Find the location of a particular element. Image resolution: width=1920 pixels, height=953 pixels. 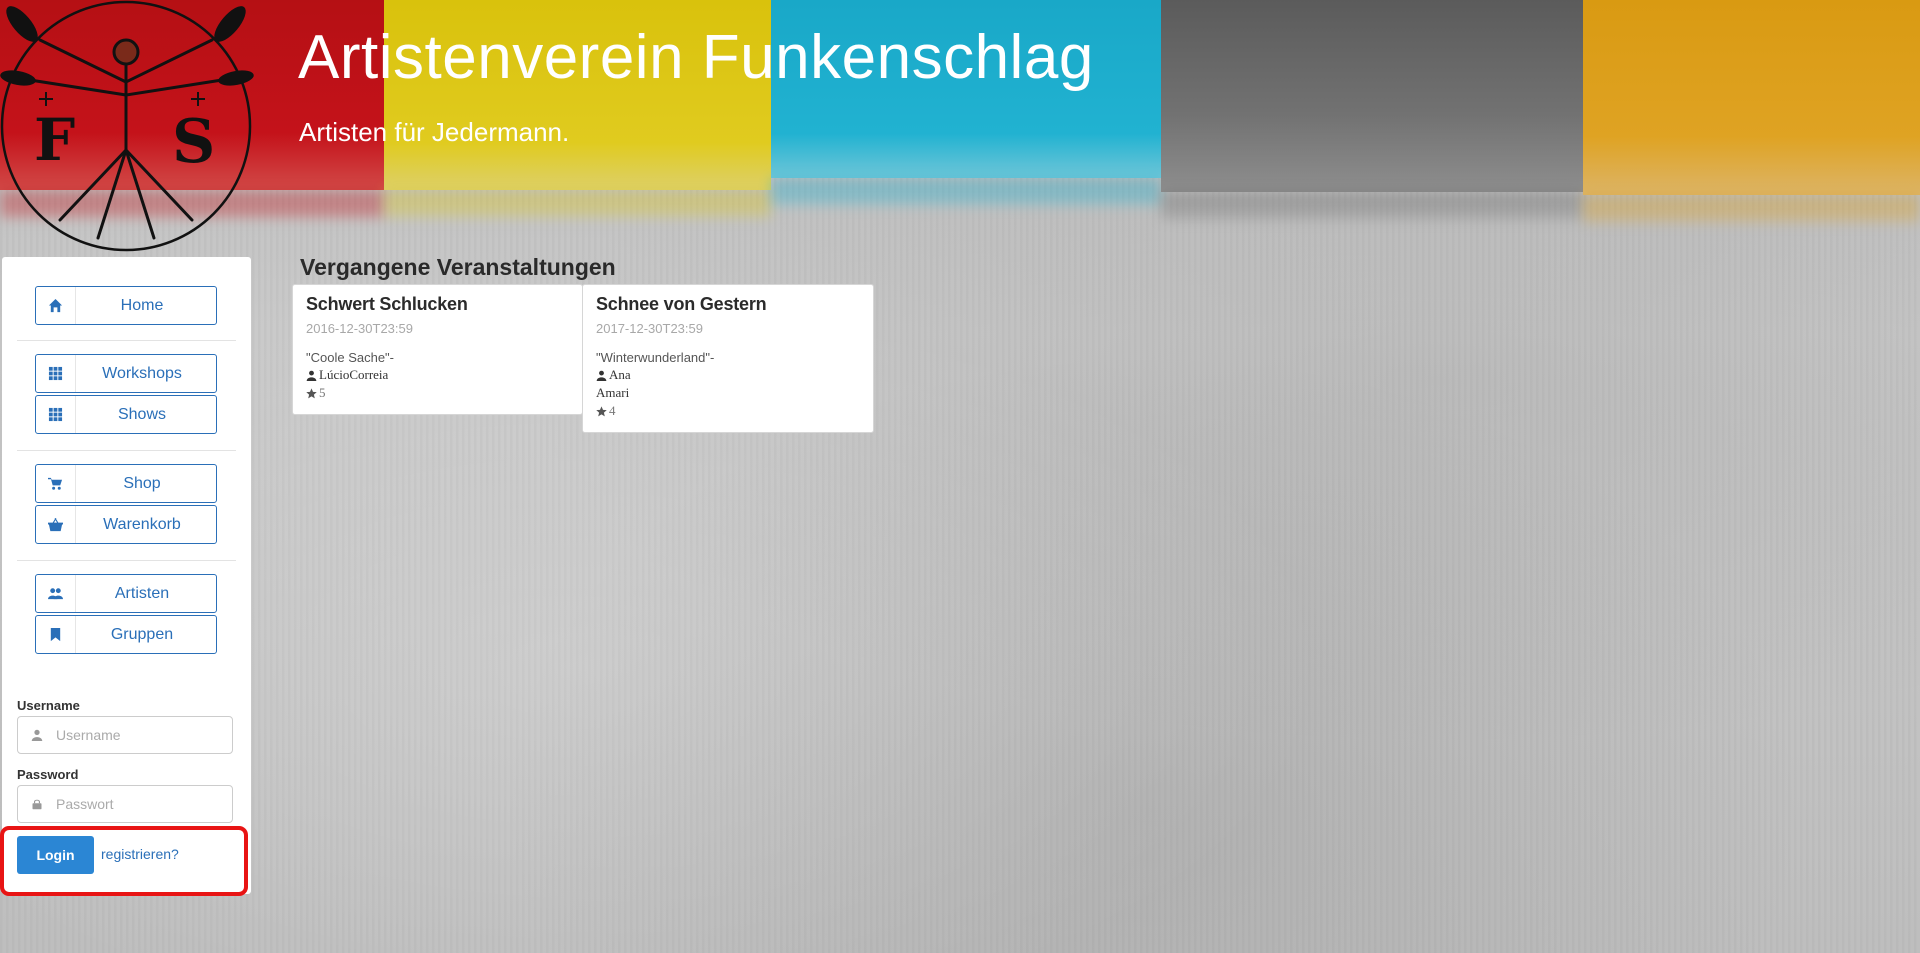

nav-home-label: Home is located at coordinates (142, 305).